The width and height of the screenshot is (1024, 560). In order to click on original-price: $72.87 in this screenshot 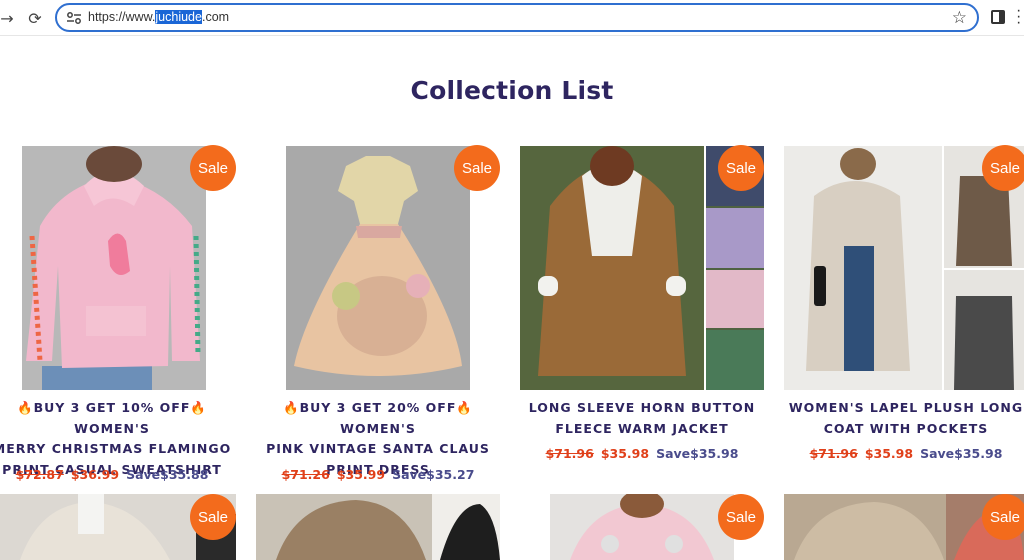, I will do `click(39, 474)`.